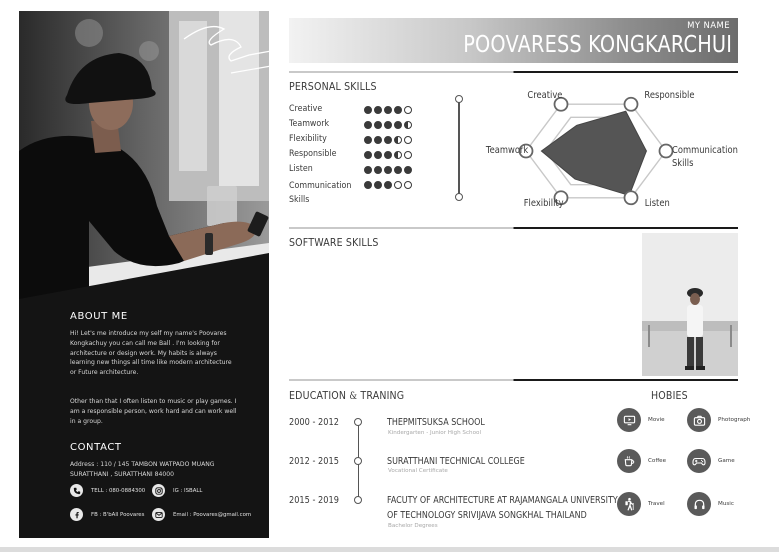  Describe the element at coordinates (76, 514) in the screenshot. I see `facebook-icon` at that location.